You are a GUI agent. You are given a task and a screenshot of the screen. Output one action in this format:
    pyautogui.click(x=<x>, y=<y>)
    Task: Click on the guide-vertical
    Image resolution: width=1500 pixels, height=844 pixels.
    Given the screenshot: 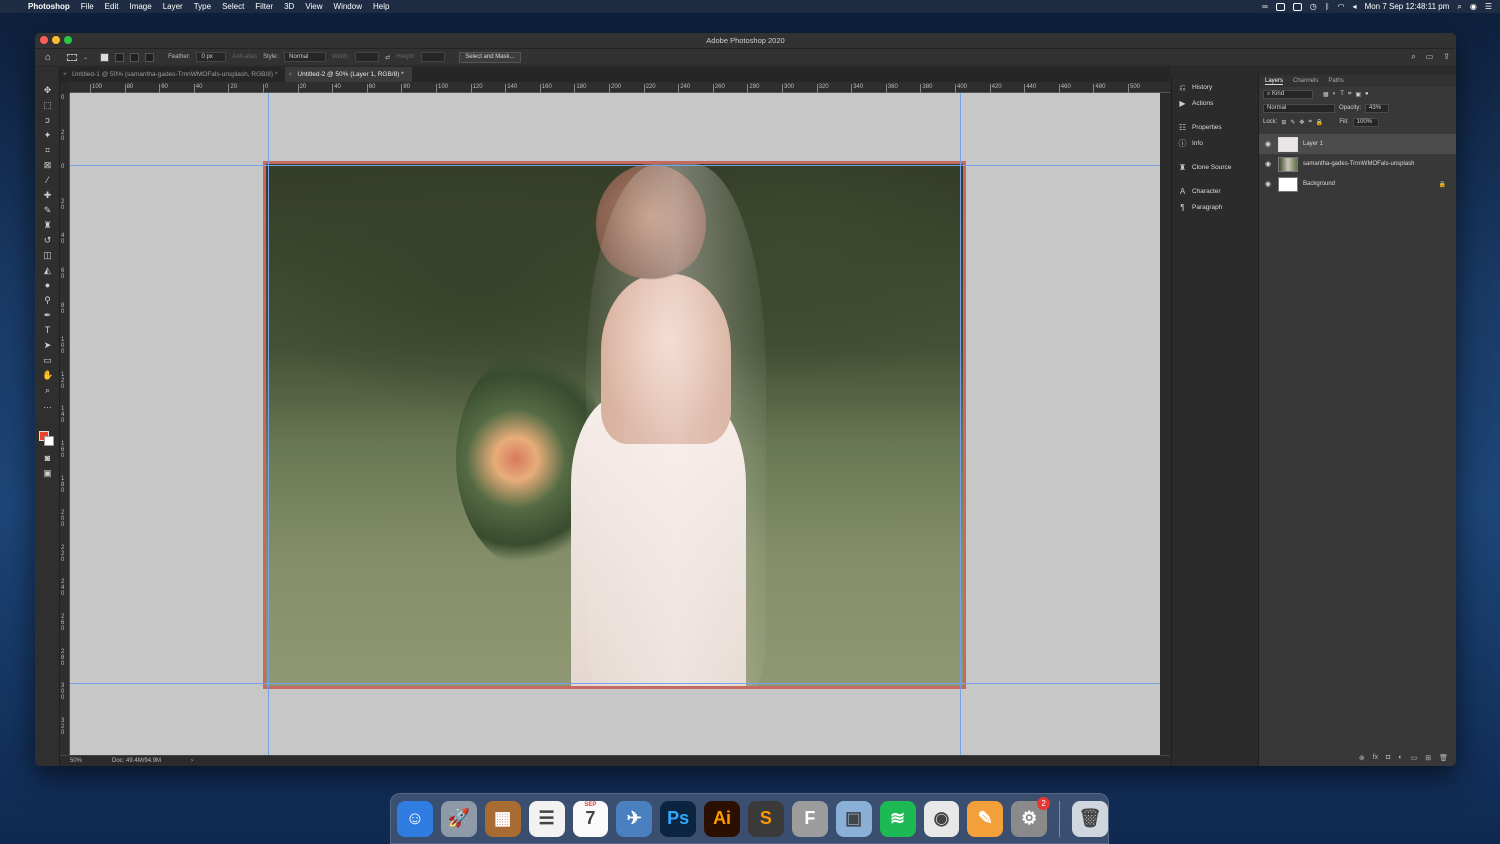 What is the action you would take?
    pyautogui.click(x=268, y=424)
    